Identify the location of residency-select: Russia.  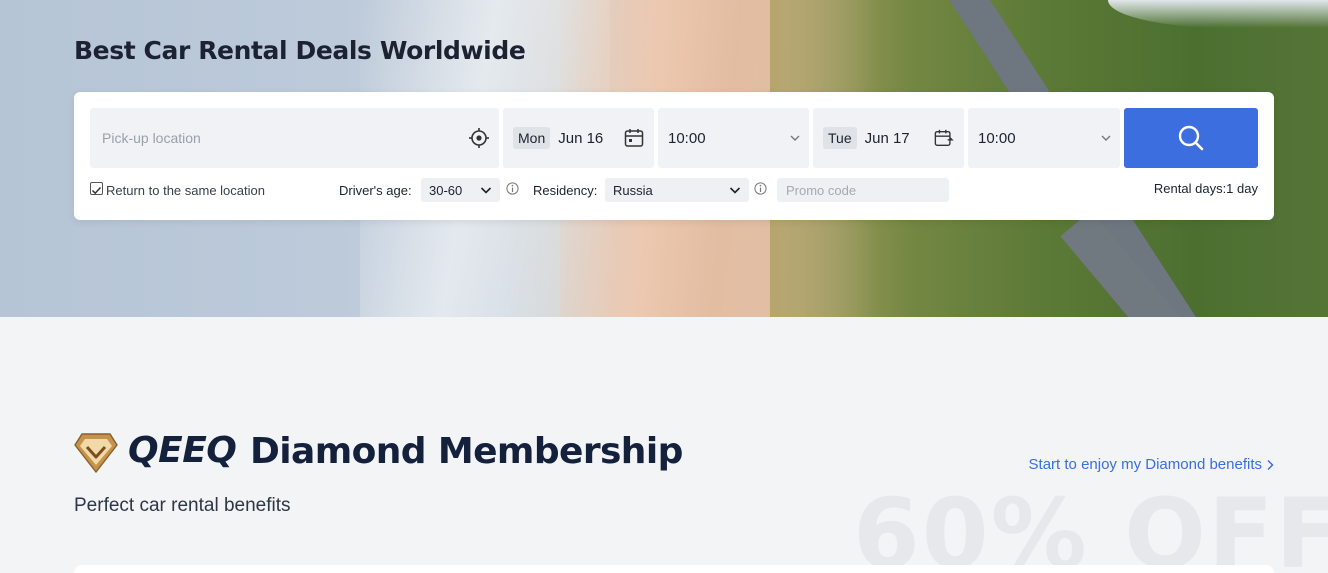
(677, 190).